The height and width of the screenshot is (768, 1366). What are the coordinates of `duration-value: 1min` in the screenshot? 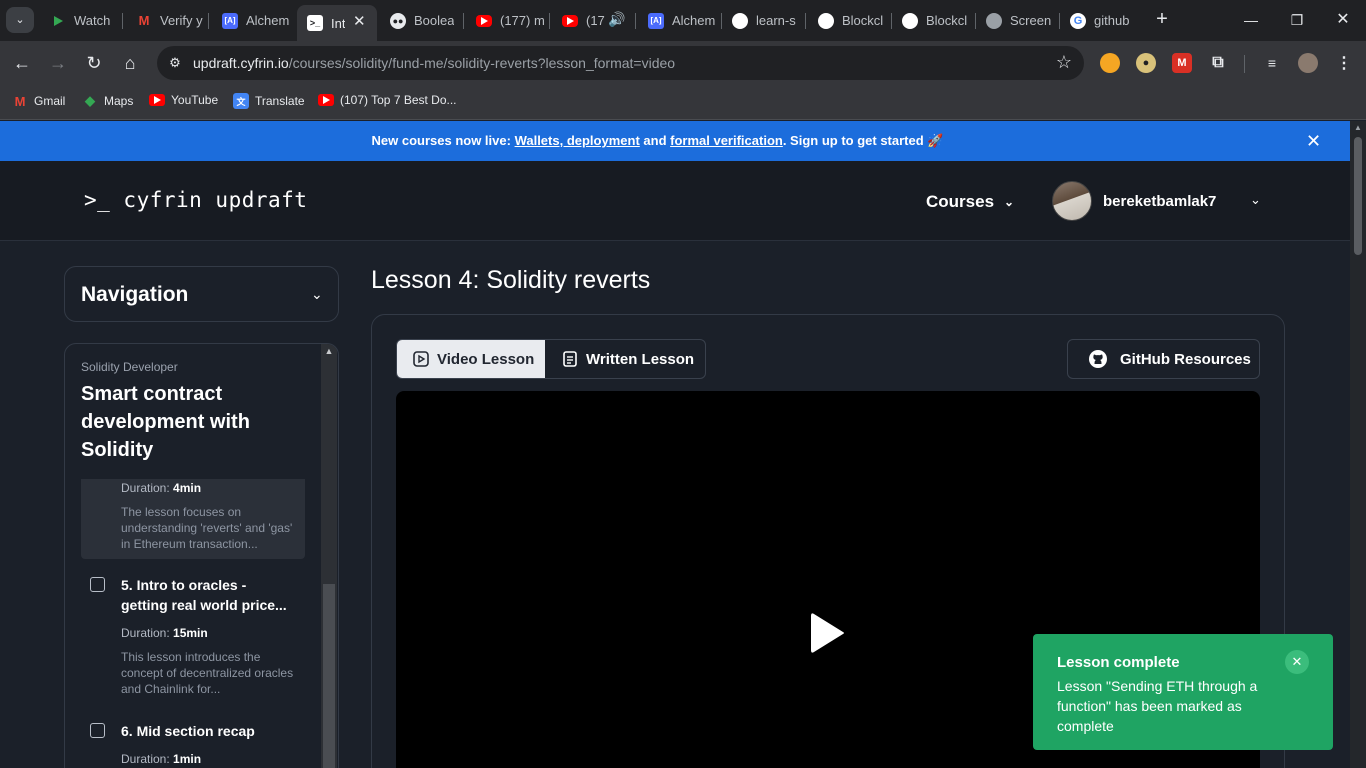 It's located at (187, 759).